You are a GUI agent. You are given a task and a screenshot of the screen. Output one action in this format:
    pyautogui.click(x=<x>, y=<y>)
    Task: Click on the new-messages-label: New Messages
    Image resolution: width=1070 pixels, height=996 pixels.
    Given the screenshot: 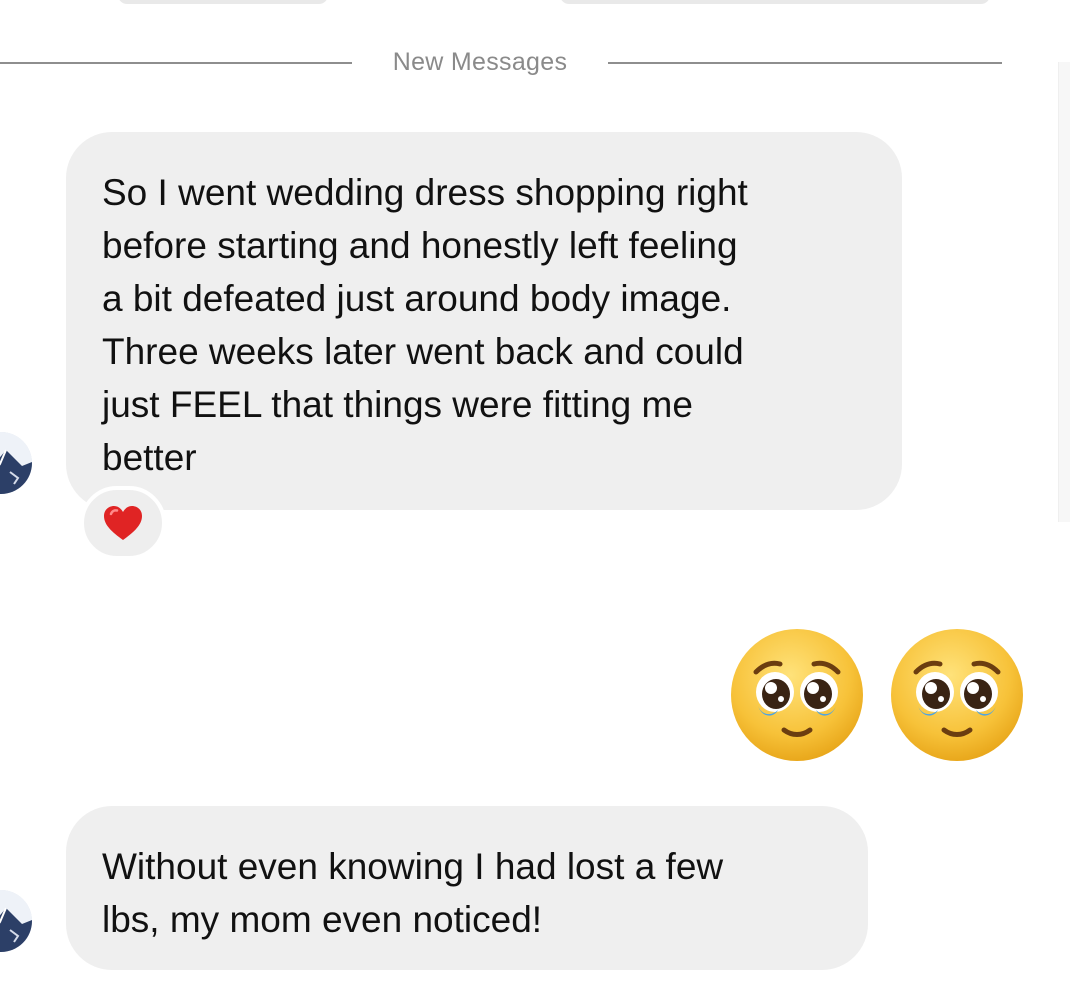 What is the action you would take?
    pyautogui.click(x=480, y=62)
    